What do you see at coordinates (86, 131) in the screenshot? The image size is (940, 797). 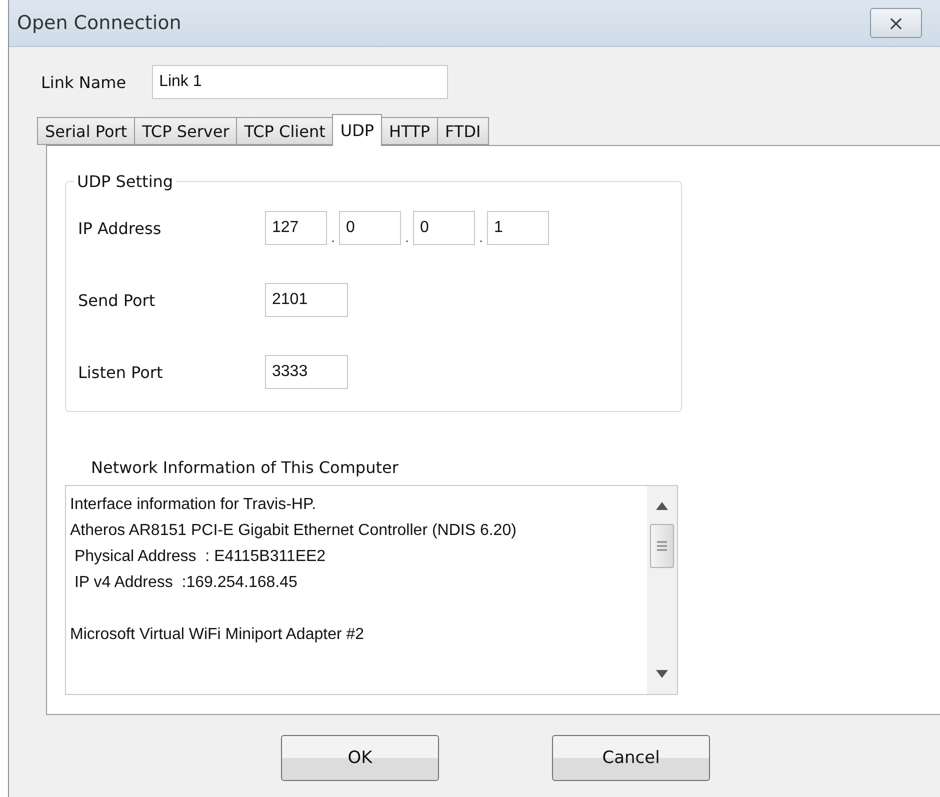 I see `tab: Serial Port` at bounding box center [86, 131].